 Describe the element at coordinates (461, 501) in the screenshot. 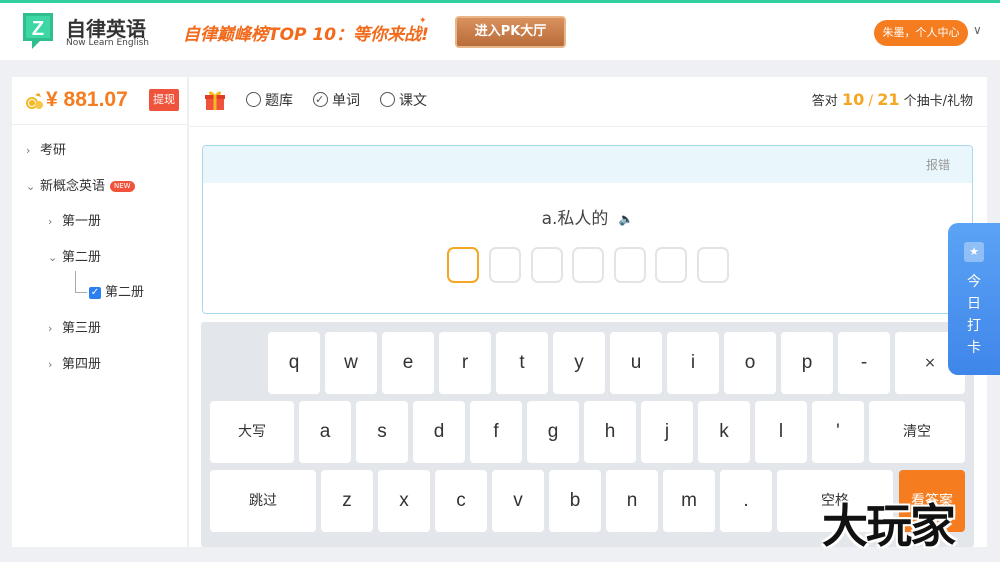

I see `key-c: c` at that location.